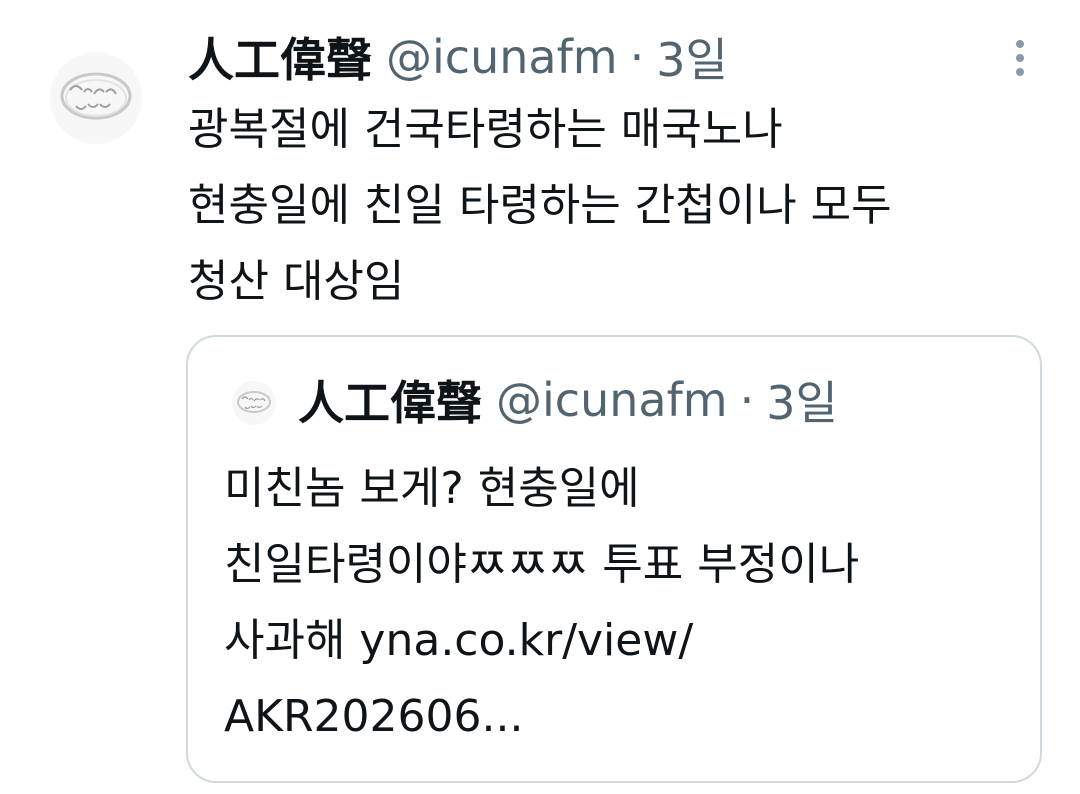  I want to click on user-handle: @icunafm, so click(502, 57).